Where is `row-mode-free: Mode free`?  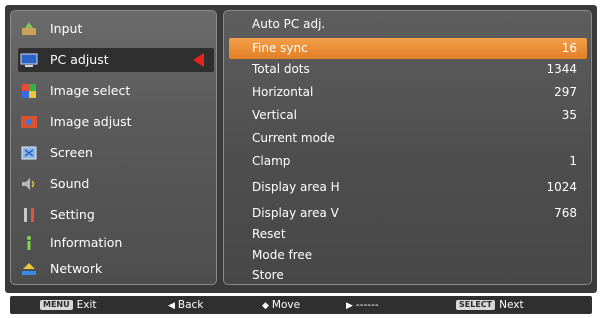 row-mode-free: Mode free is located at coordinates (408, 255).